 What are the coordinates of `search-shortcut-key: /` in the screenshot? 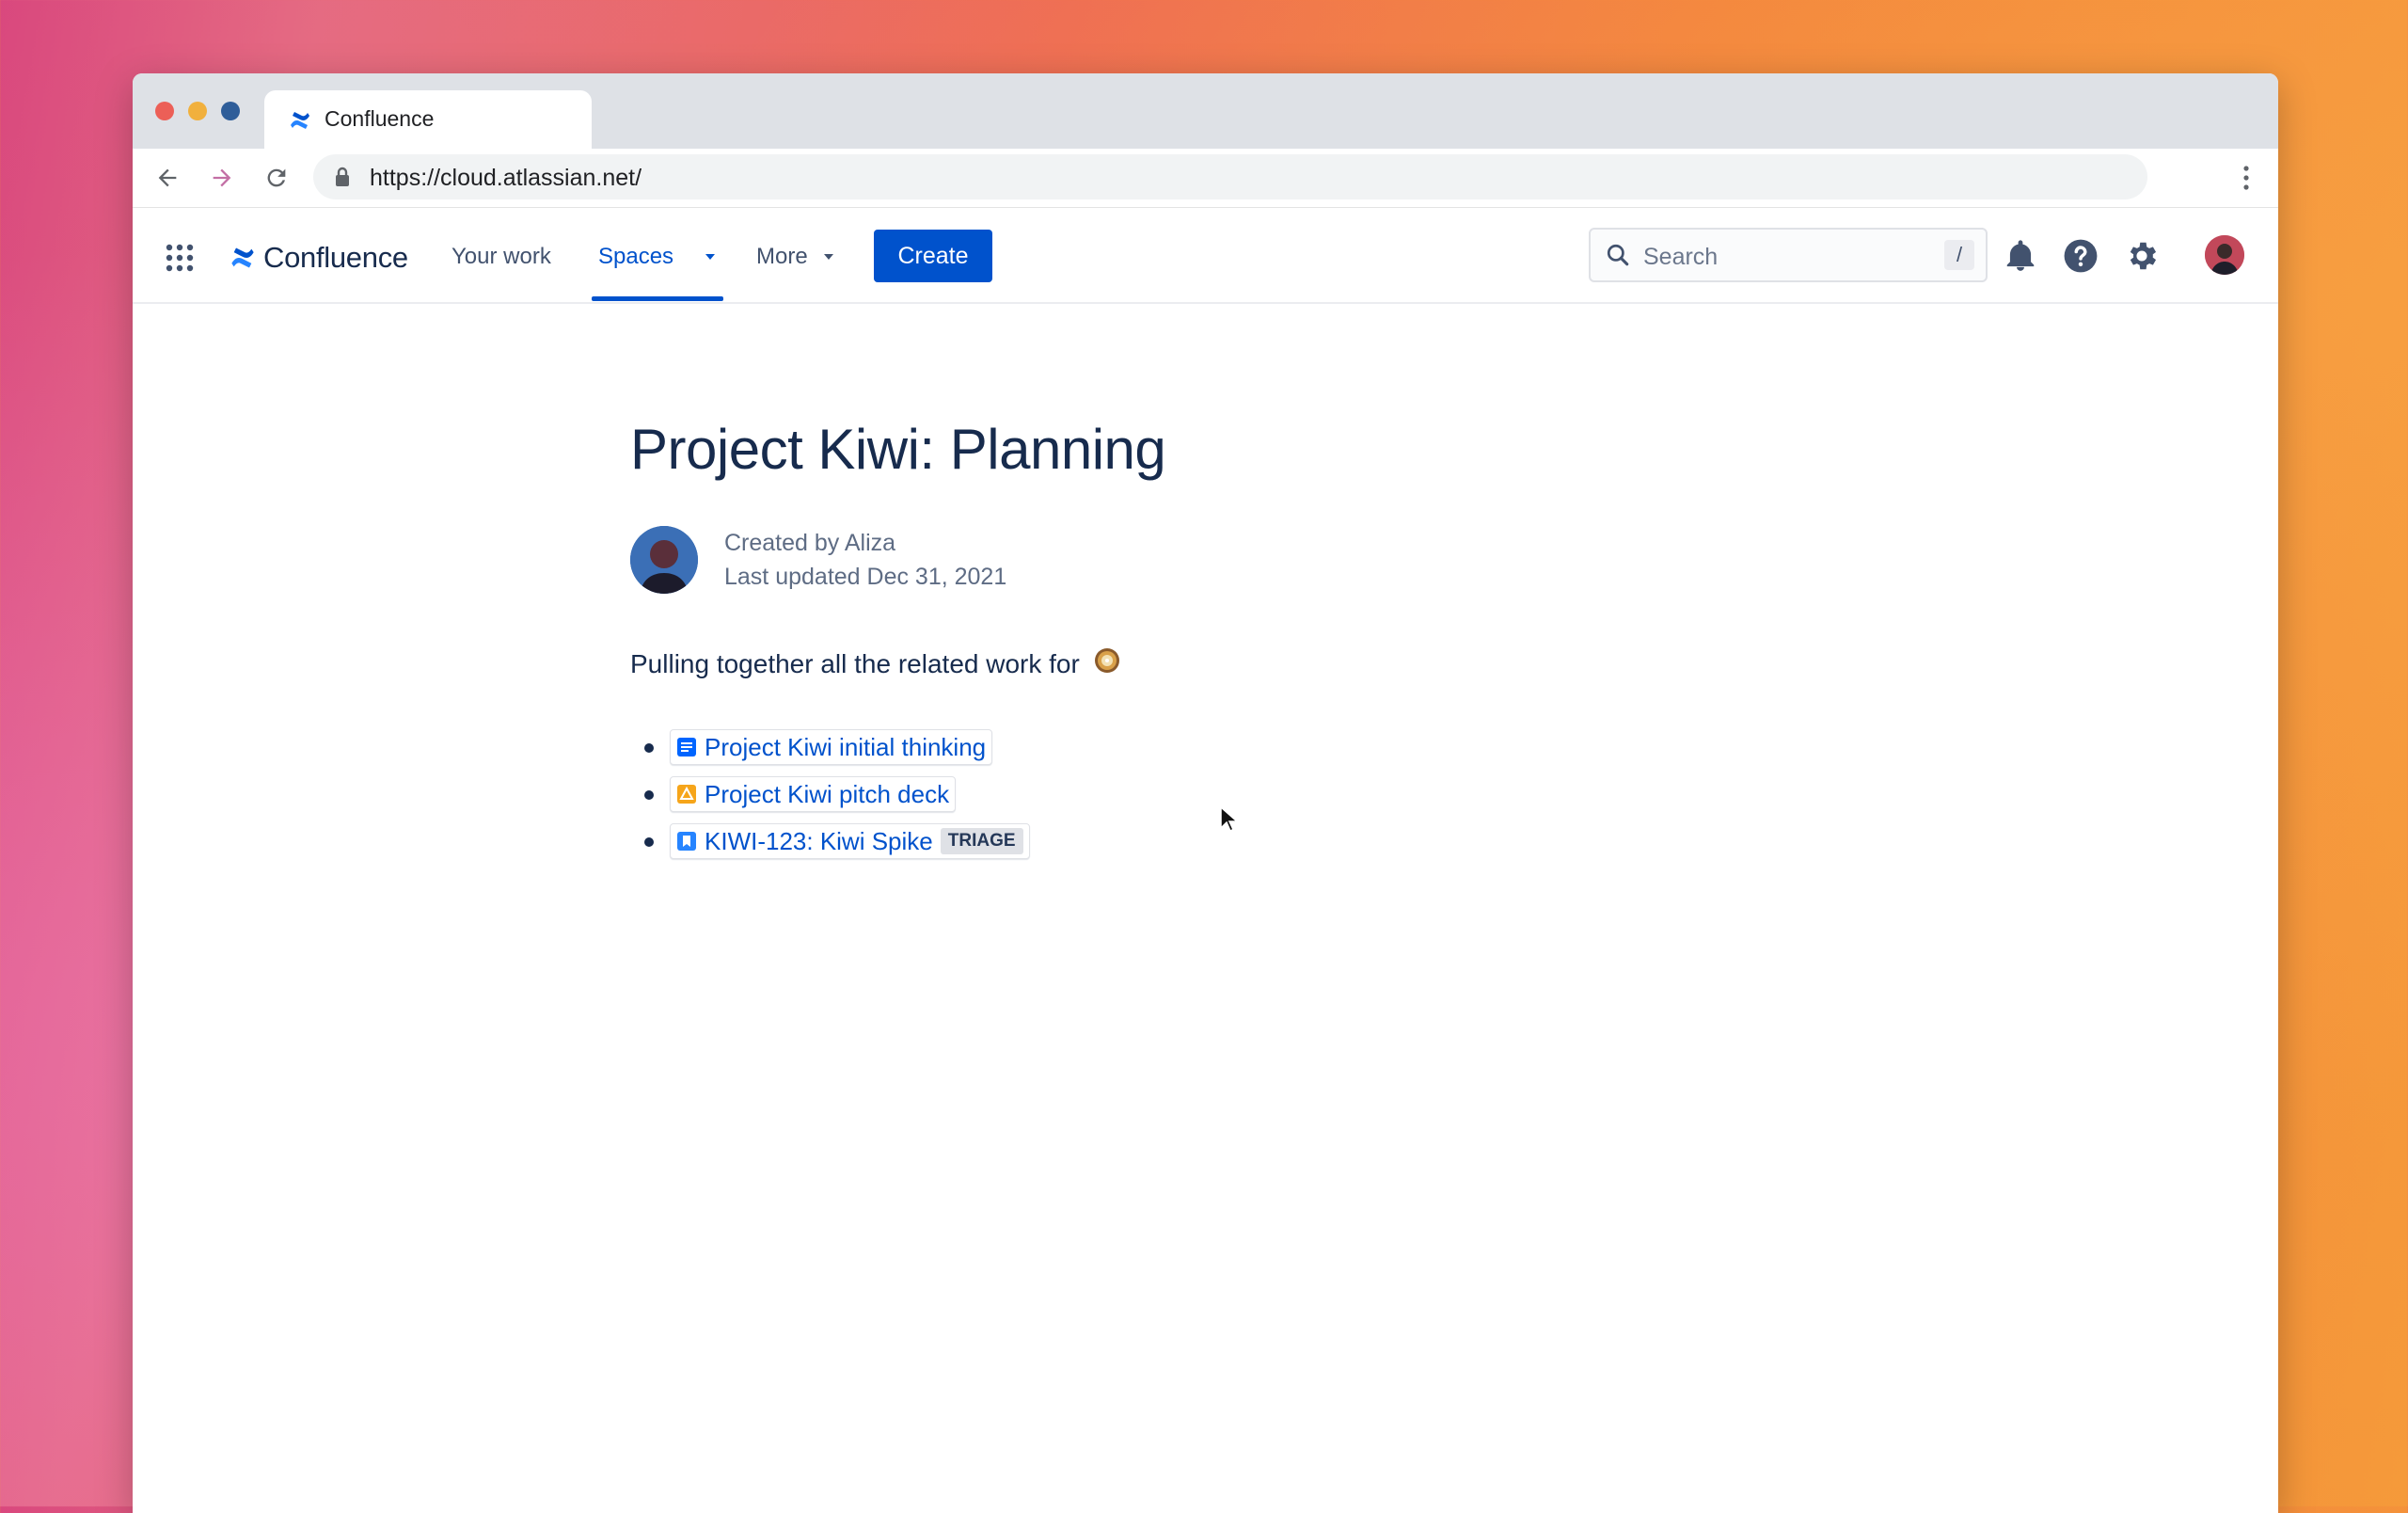 It's located at (1959, 255).